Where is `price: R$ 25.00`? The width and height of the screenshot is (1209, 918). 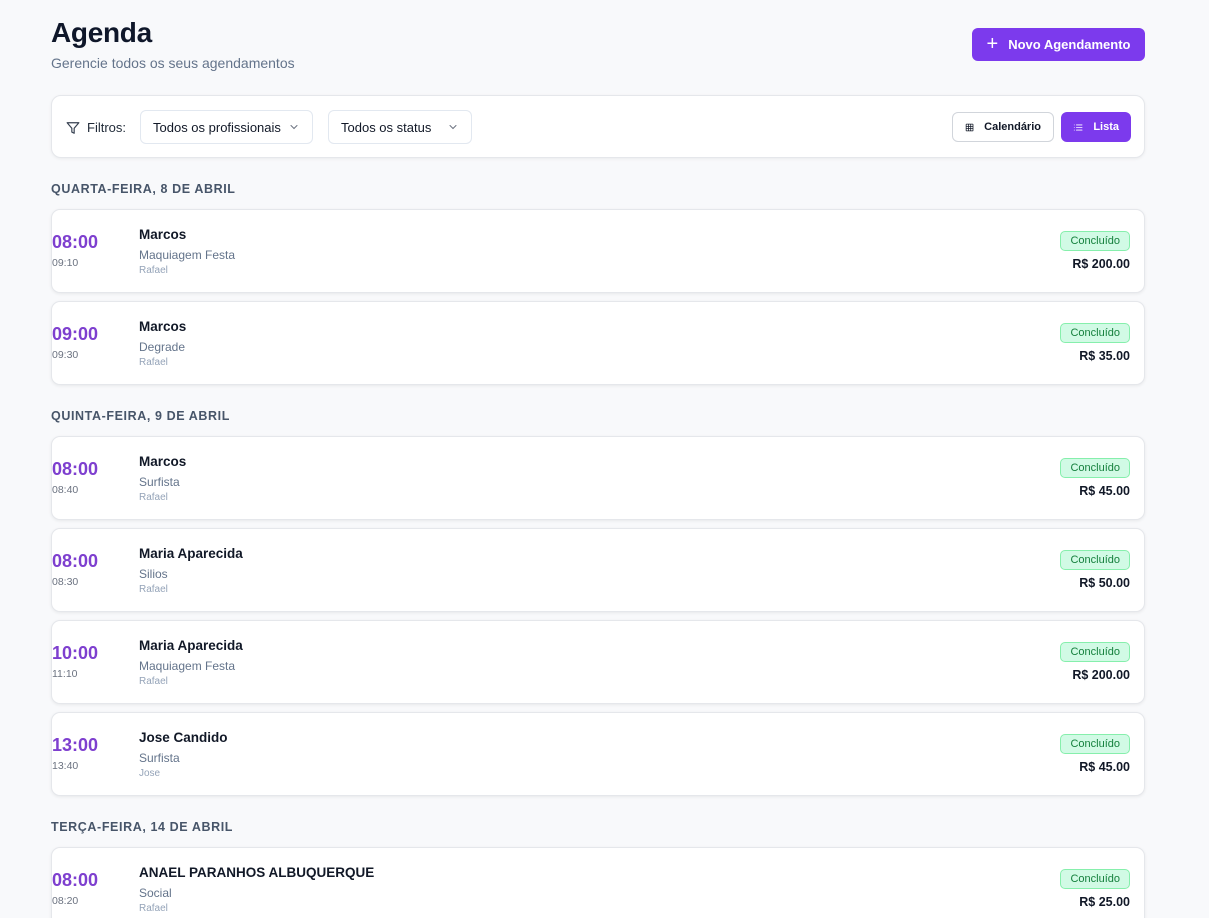
price: R$ 25.00 is located at coordinates (1104, 902).